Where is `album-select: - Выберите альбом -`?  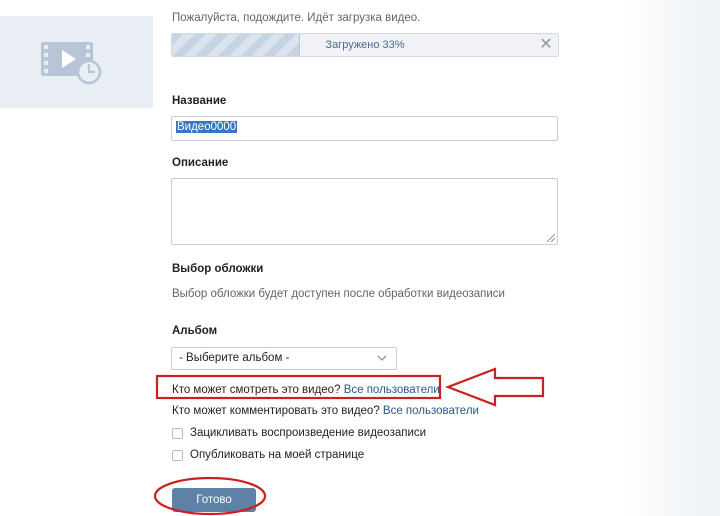 album-select: - Выберите альбом - is located at coordinates (284, 358).